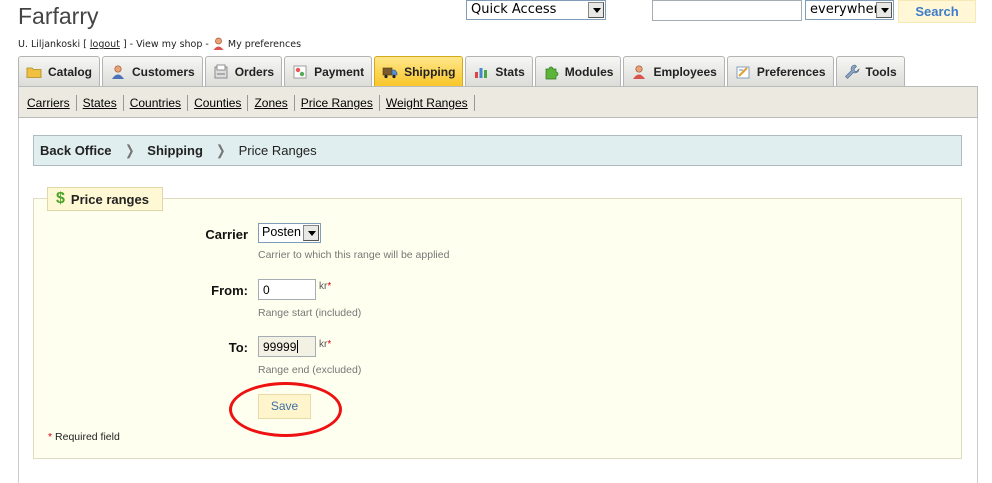 The image size is (992, 483). I want to click on carrier-select: Posten, so click(289, 233).